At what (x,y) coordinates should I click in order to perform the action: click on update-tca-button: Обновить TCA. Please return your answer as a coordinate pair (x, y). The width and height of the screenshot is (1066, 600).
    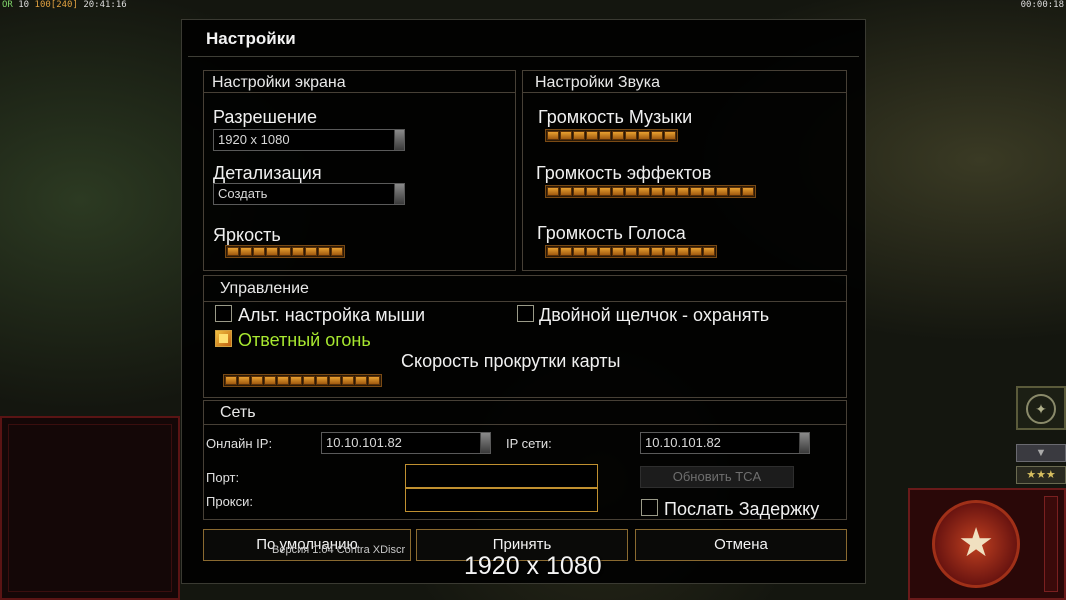
    Looking at the image, I should click on (717, 477).